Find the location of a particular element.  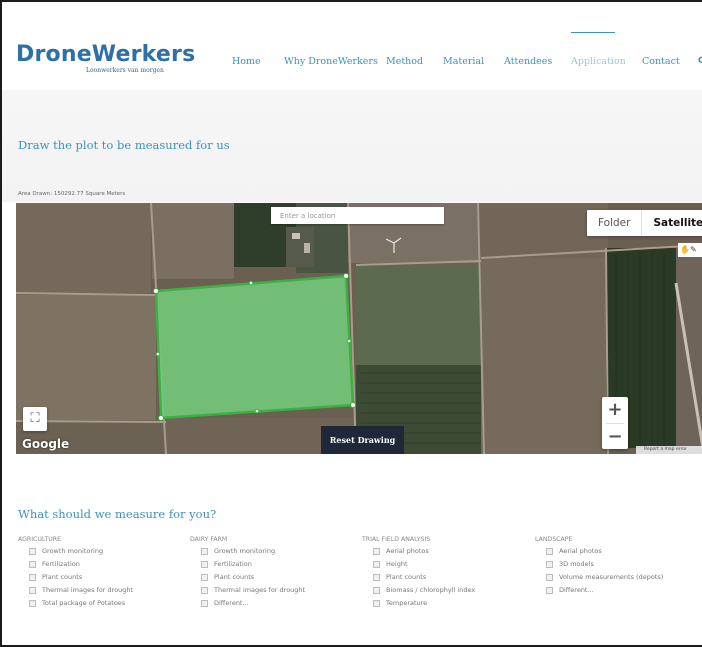

option-label: 3D models is located at coordinates (576, 564).